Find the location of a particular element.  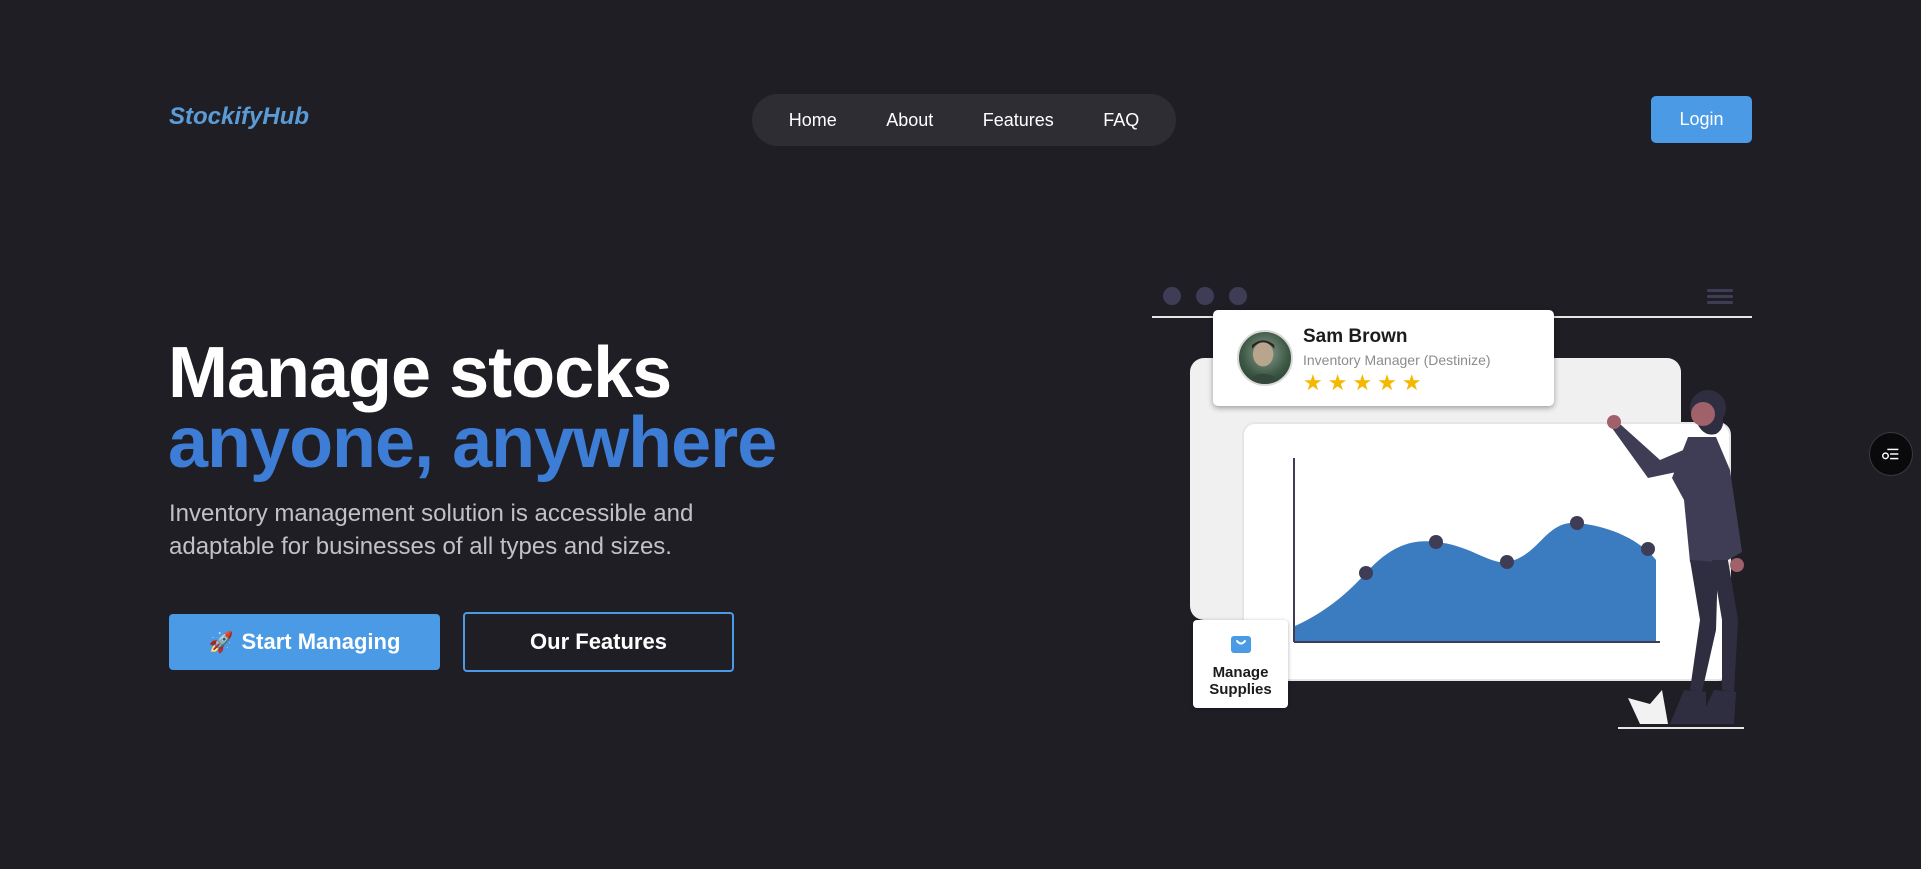

manage-supplies-card: Manage Supplies is located at coordinates (1240, 664).